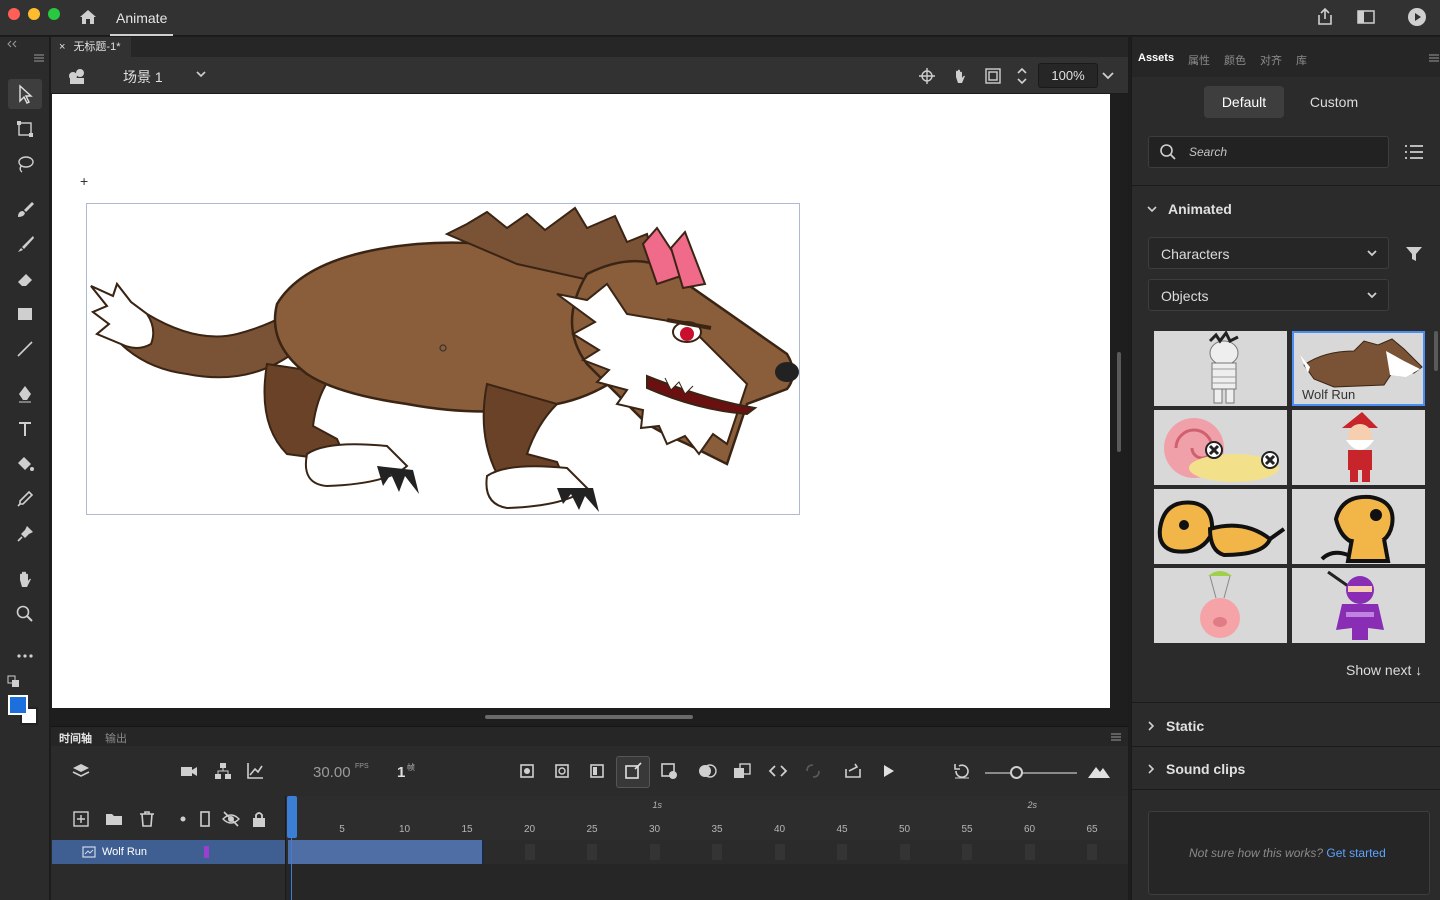 The image size is (1440, 900). Describe the element at coordinates (205, 819) in the screenshot. I see `outline-layers-icon` at that location.